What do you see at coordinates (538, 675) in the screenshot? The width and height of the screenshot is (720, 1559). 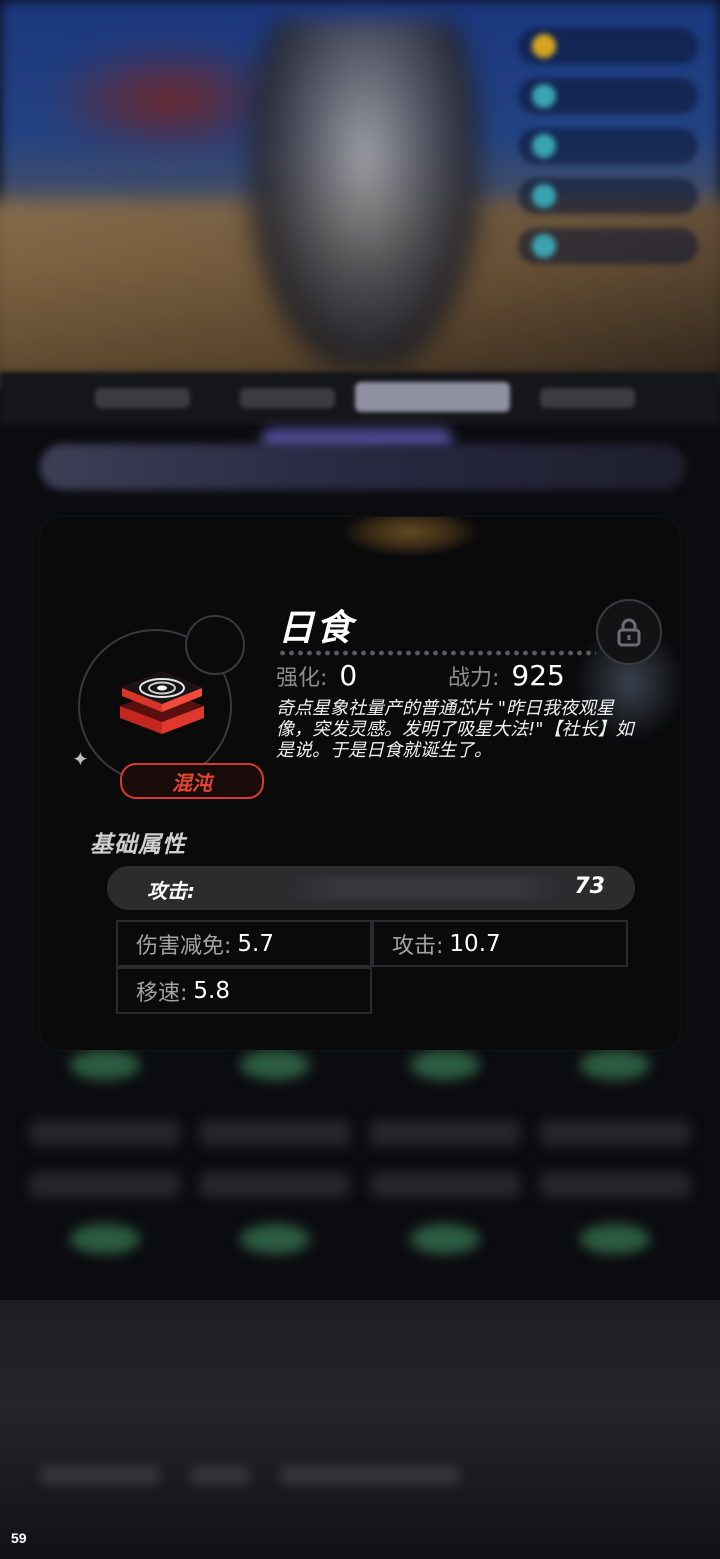 I see `power-value: 925` at bounding box center [538, 675].